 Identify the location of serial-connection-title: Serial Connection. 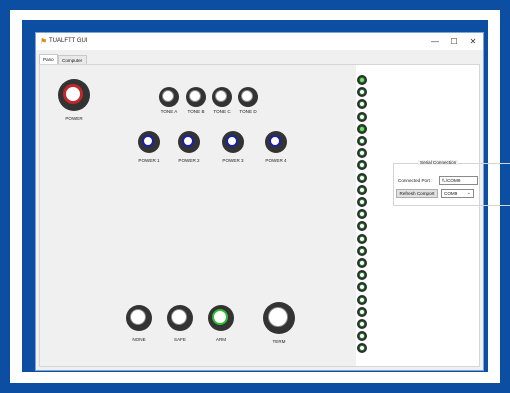
(438, 162).